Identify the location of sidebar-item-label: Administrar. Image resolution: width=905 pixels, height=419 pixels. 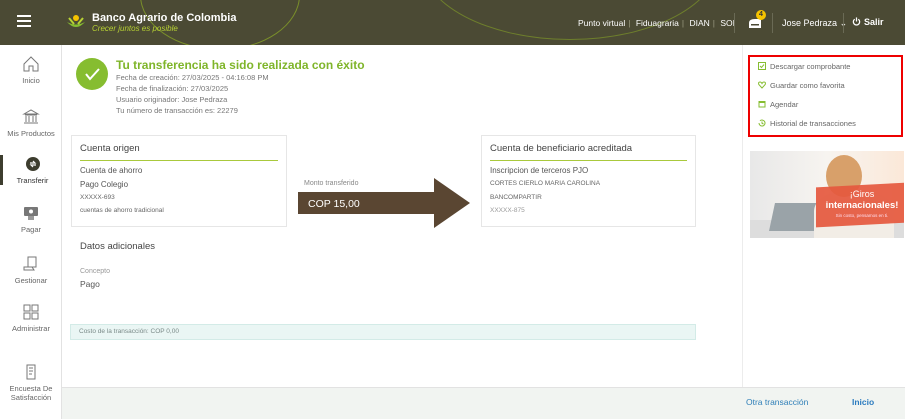
(31, 328).